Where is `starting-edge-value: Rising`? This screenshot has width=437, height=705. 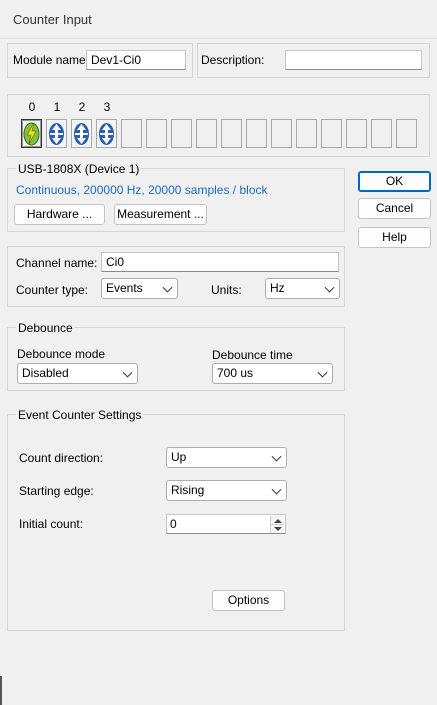
starting-edge-value: Rising is located at coordinates (188, 490).